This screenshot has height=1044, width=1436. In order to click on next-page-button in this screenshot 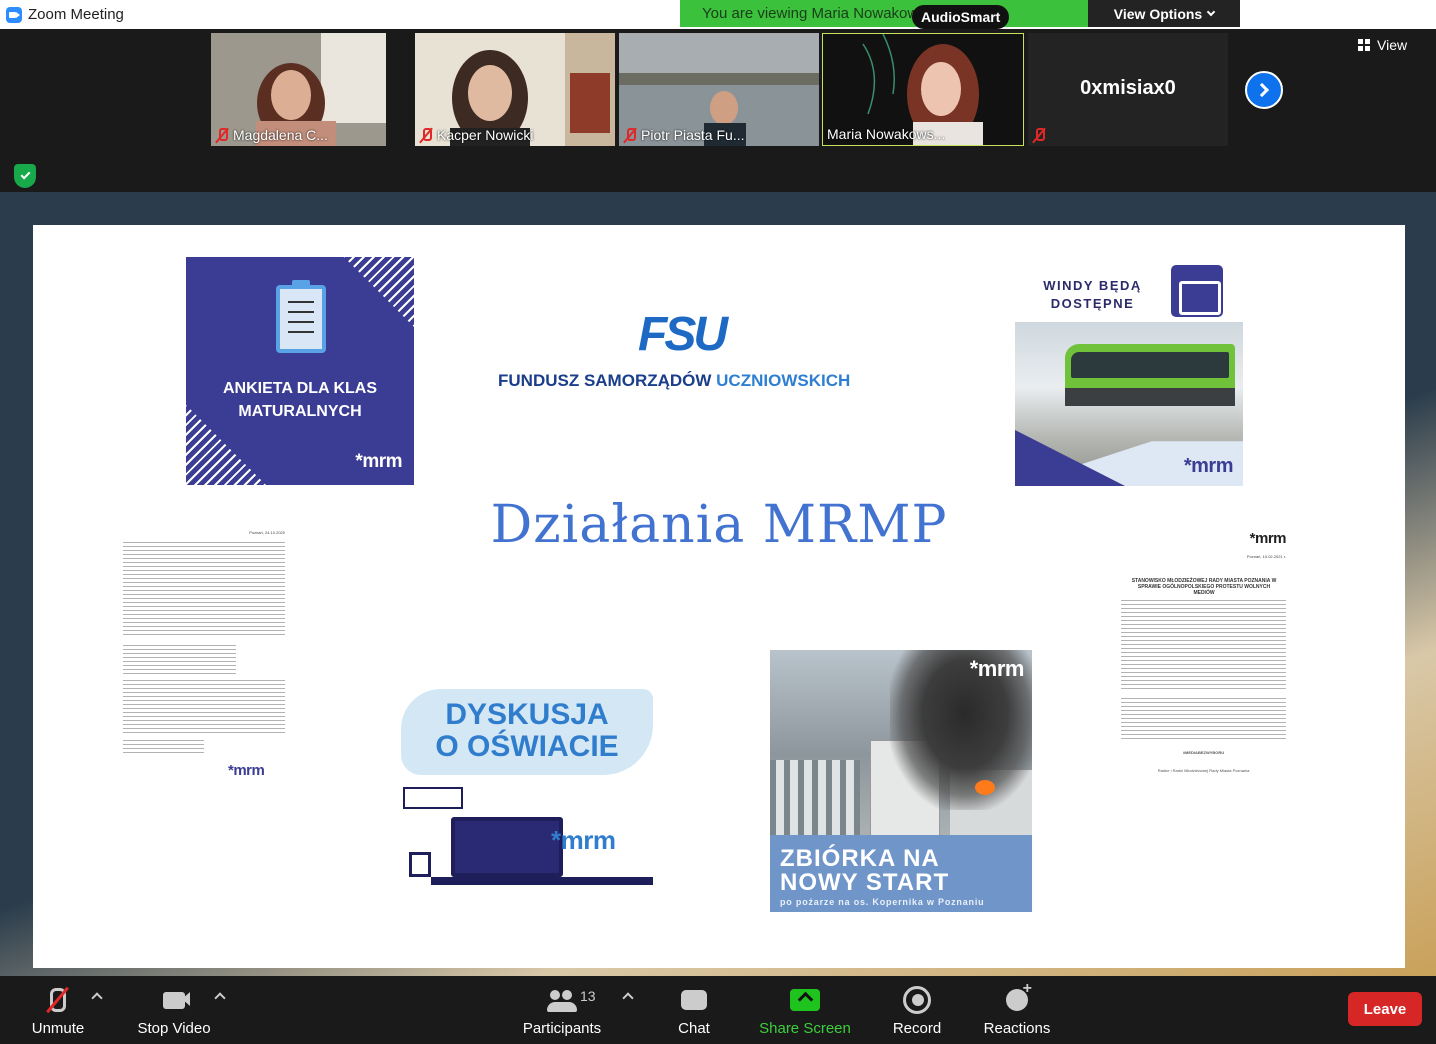, I will do `click(1264, 90)`.